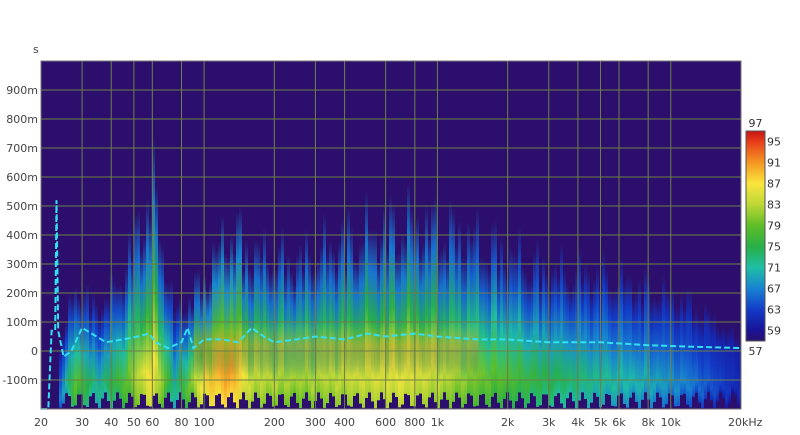 This screenshot has width=800, height=435. I want to click on x-tick-label: 200, so click(274, 422).